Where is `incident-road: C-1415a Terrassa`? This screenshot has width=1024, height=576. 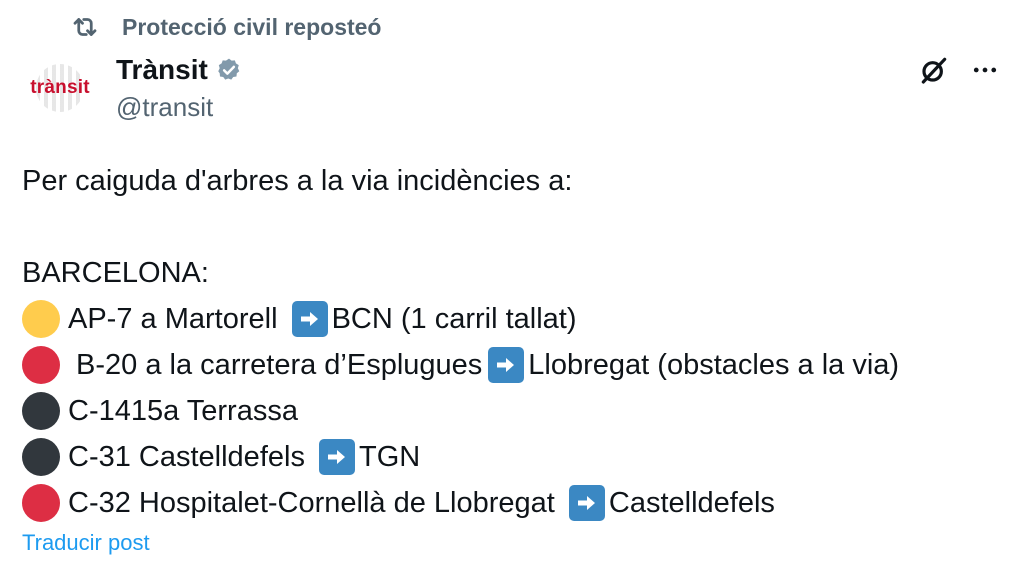
incident-road: C-1415a Terrassa is located at coordinates (183, 411).